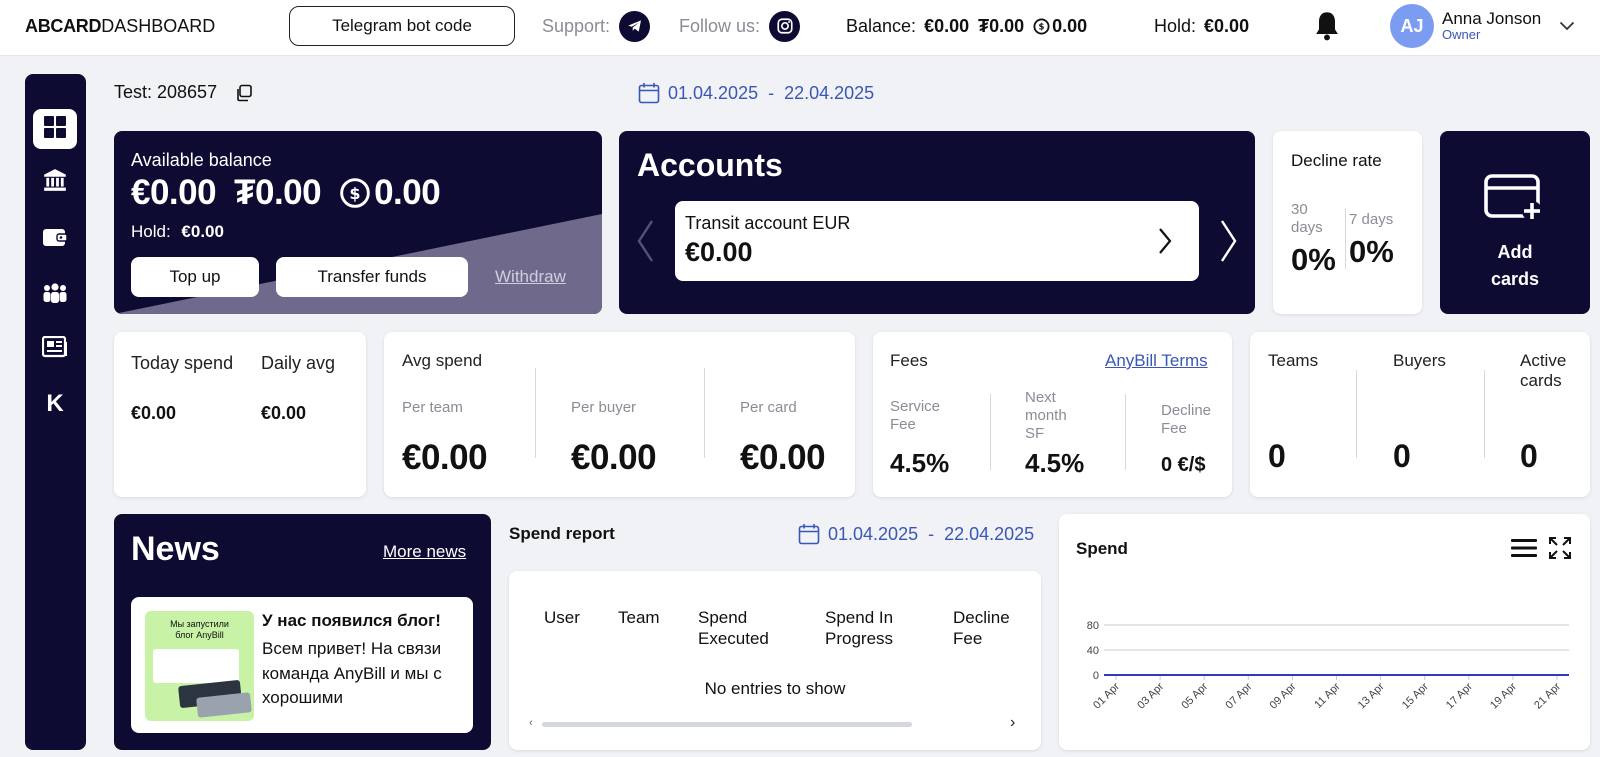 The width and height of the screenshot is (1600, 757). I want to click on avatar: AJ, so click(1412, 26).